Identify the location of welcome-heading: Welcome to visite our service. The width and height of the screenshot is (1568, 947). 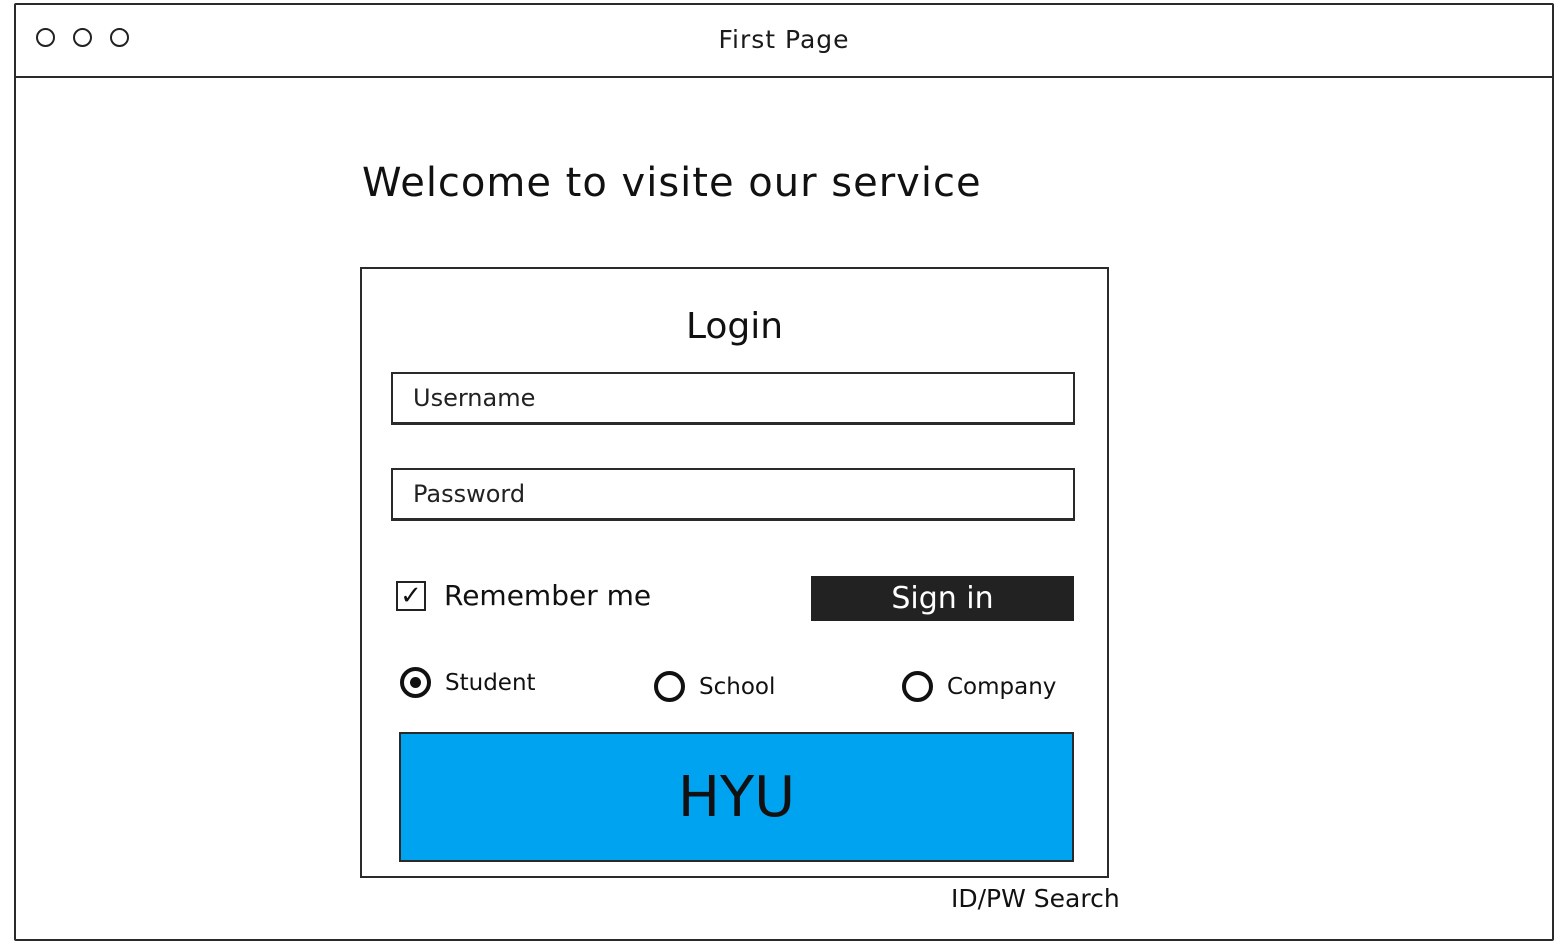
(672, 183).